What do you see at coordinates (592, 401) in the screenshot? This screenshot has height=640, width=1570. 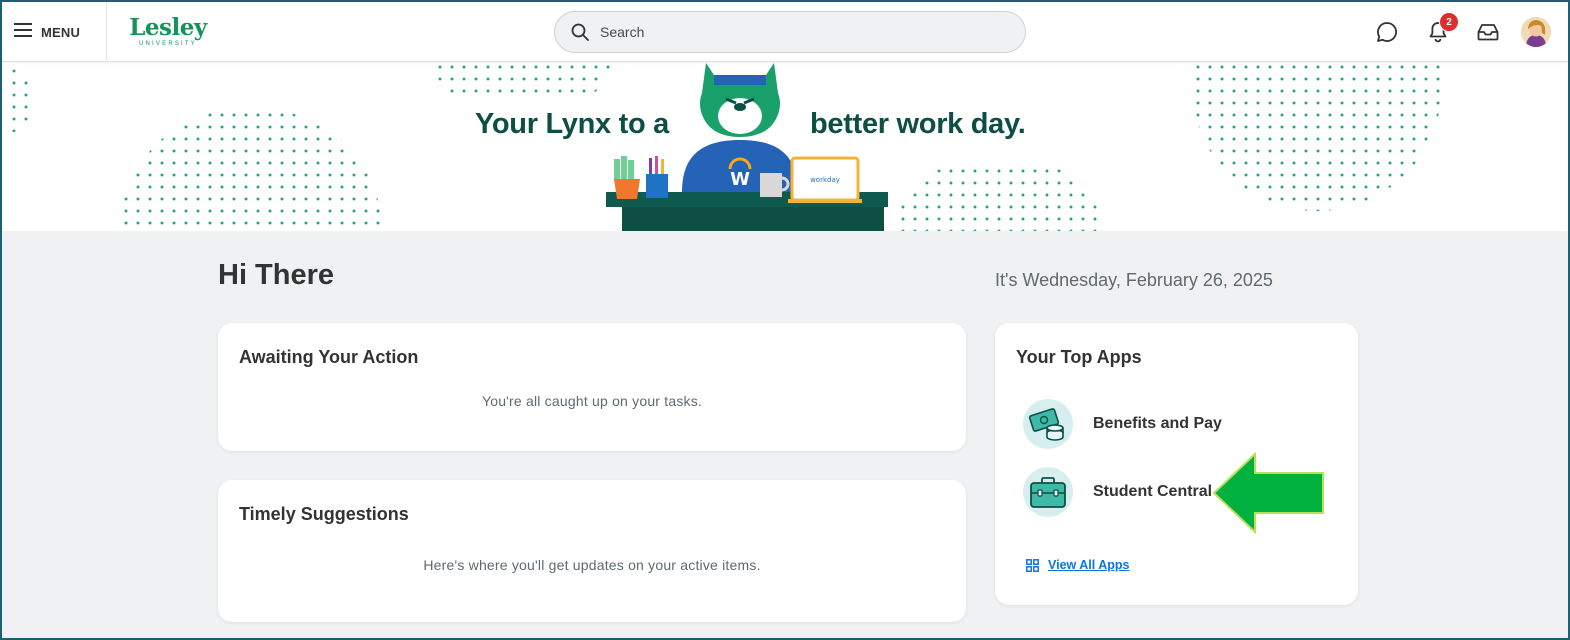 I see `awaiting-action-message: You're all caught up on your tasks.` at bounding box center [592, 401].